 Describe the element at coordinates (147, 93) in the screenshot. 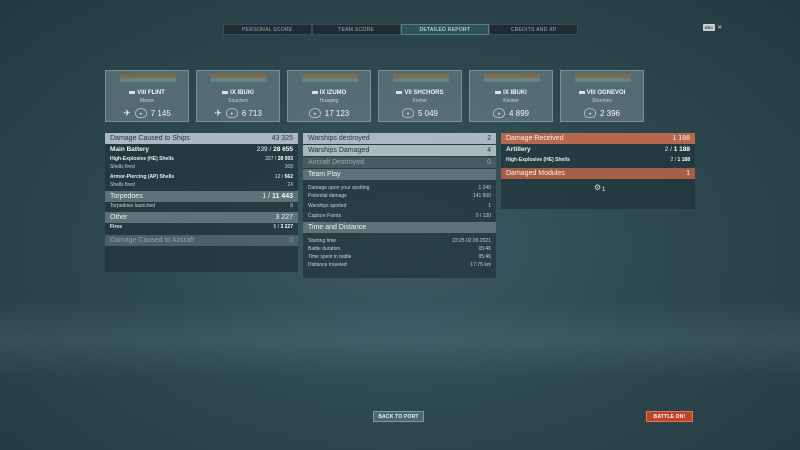

I see `ship-name: VIII FLINT` at that location.